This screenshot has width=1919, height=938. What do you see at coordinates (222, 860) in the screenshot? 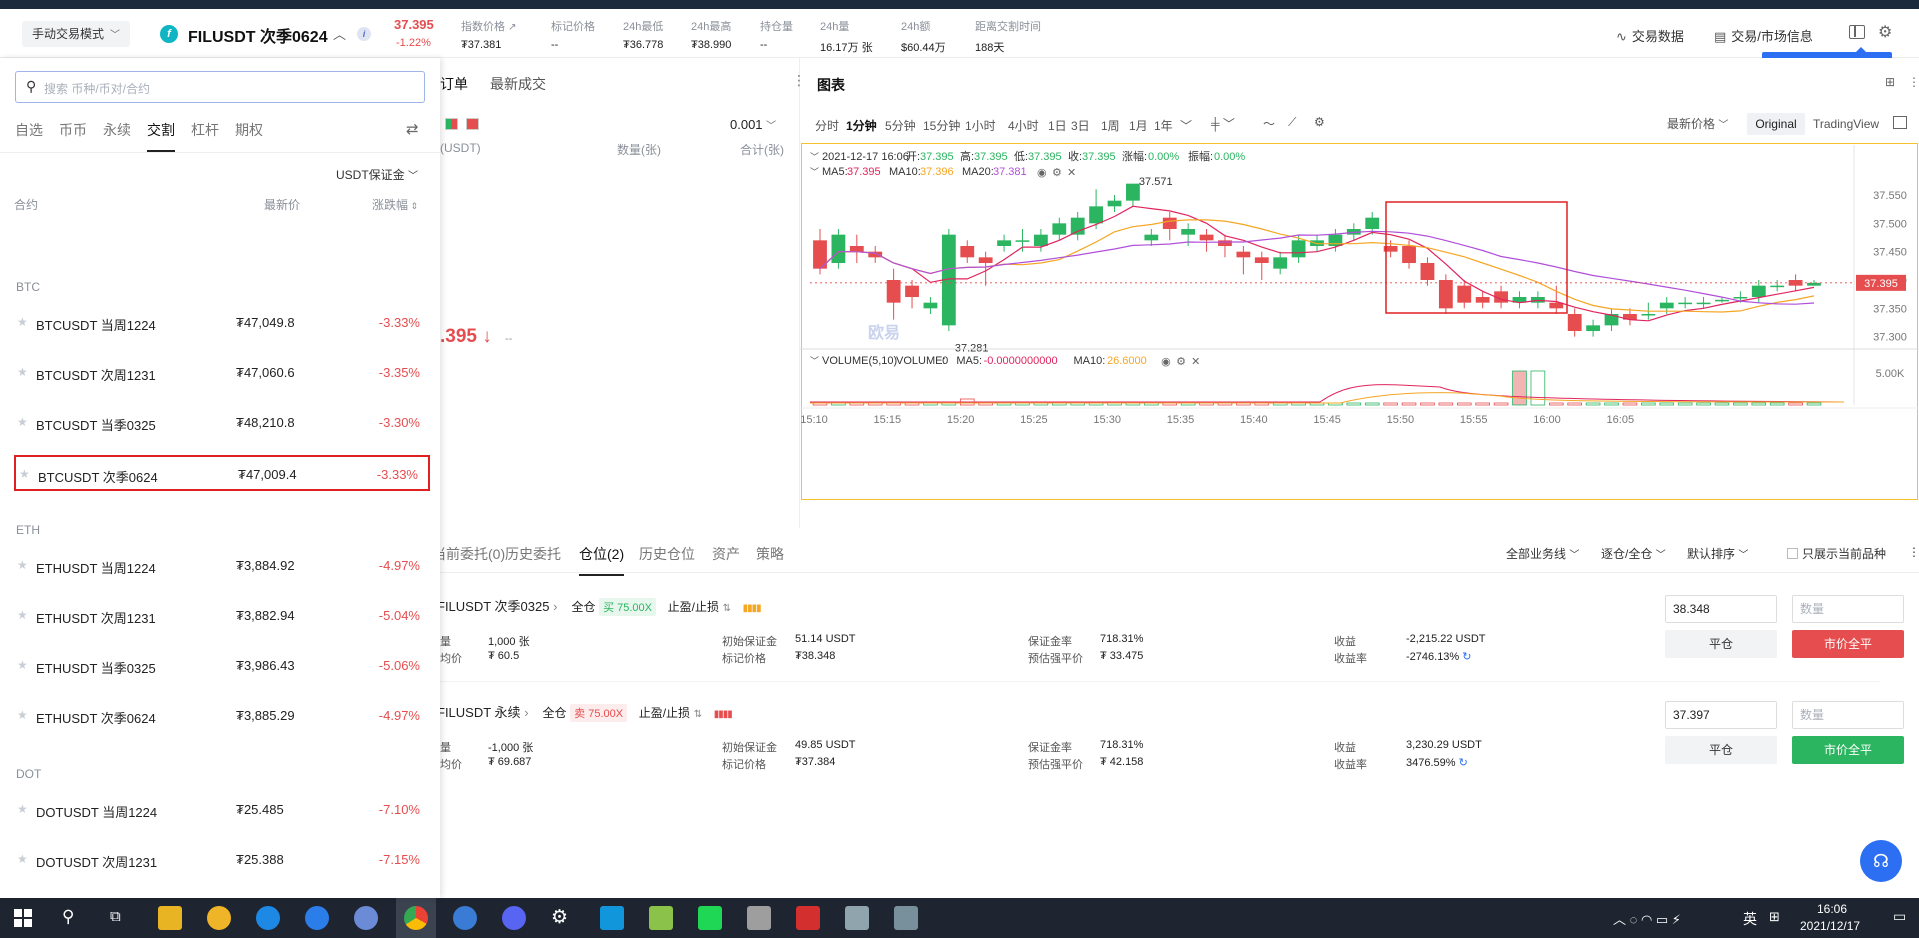
I see `contract-row: ★ DOTUSDT 次周1231 ₮25.388 -7.15%` at bounding box center [222, 860].